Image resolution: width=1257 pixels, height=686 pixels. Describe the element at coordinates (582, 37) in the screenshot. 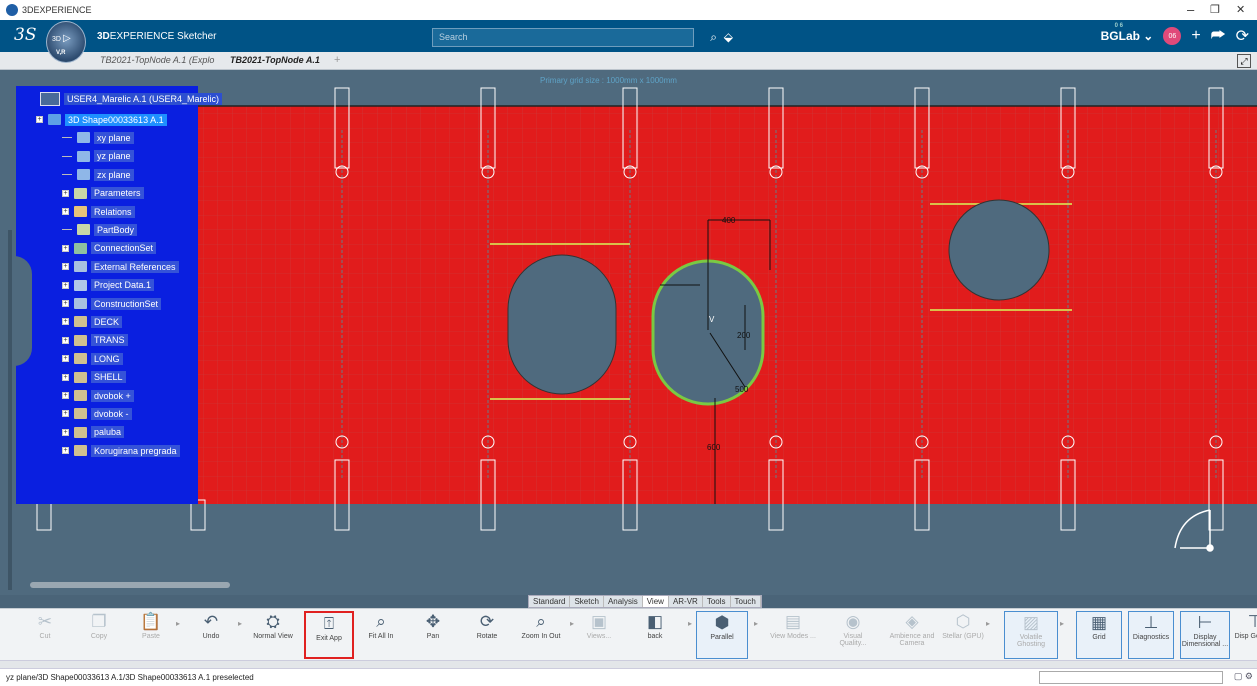

I see `search-input: Search ⌕ ⬙` at that location.